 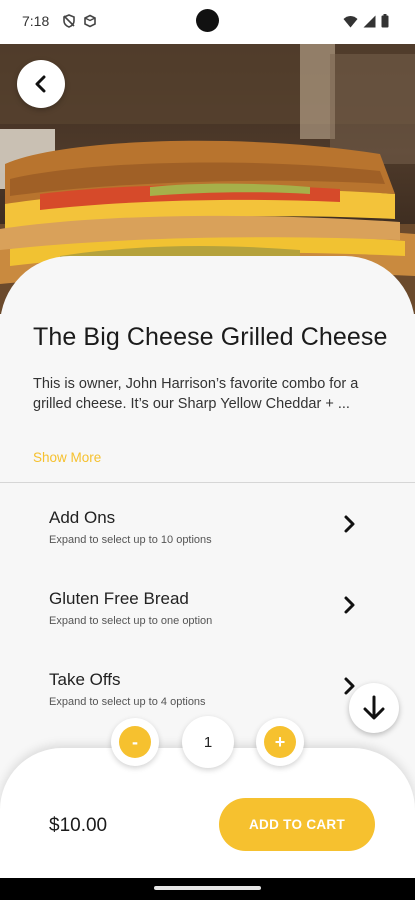 I want to click on wifi-icon, so click(x=350, y=21).